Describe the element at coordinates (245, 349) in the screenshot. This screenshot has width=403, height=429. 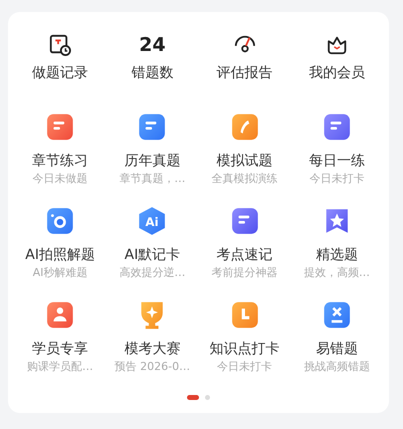
I see `tool-title: 知识点打卡` at that location.